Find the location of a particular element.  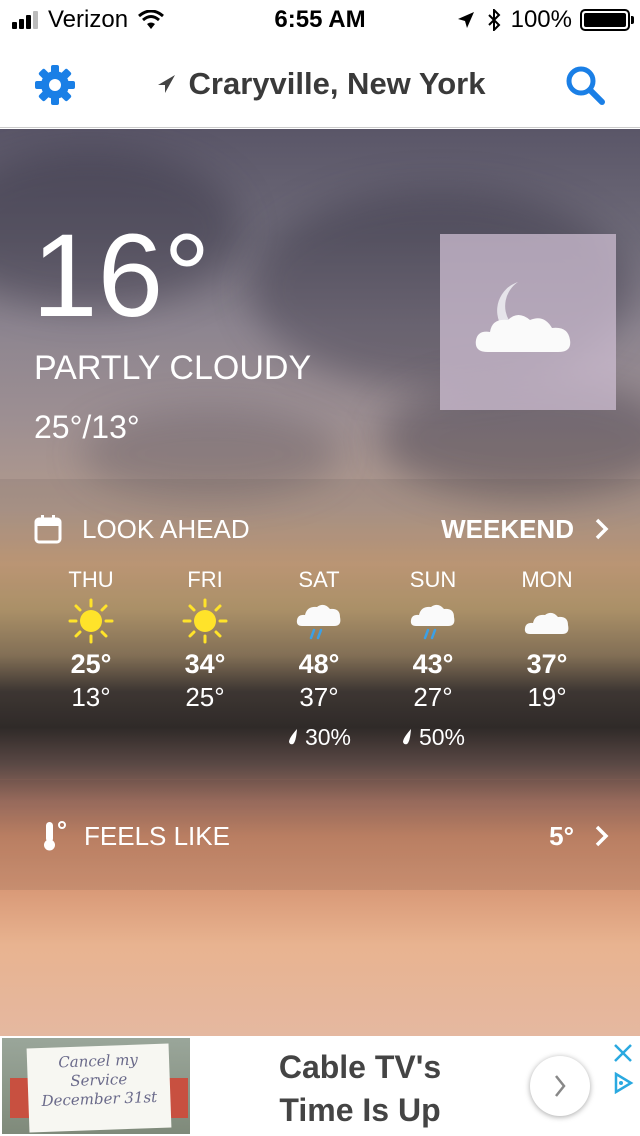

location-title: Craryville, New York is located at coordinates (320, 84).